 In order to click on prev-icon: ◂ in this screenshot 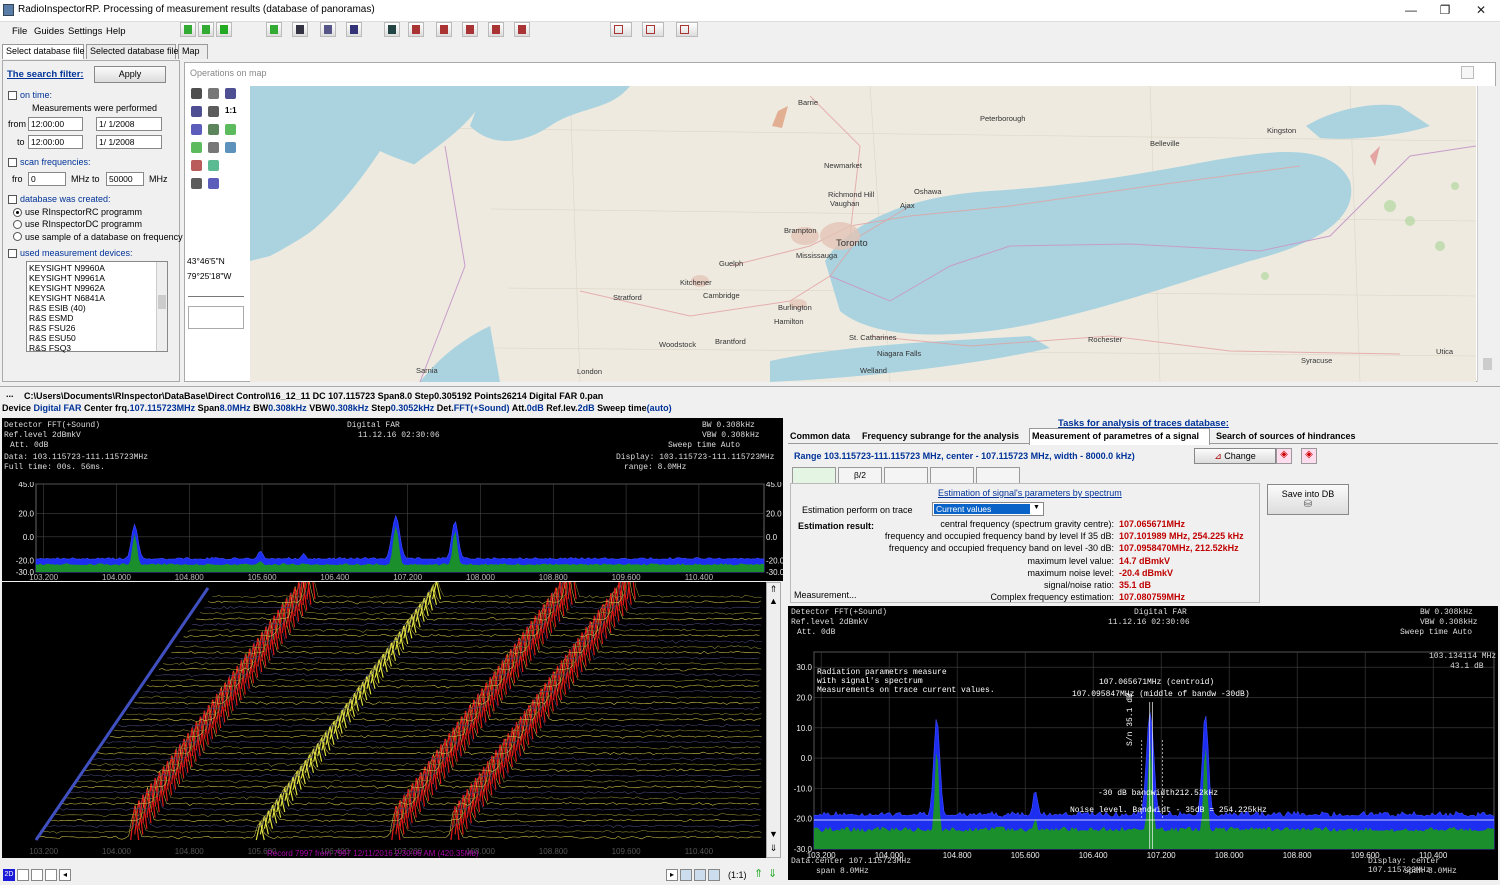, I will do `click(65, 875)`.